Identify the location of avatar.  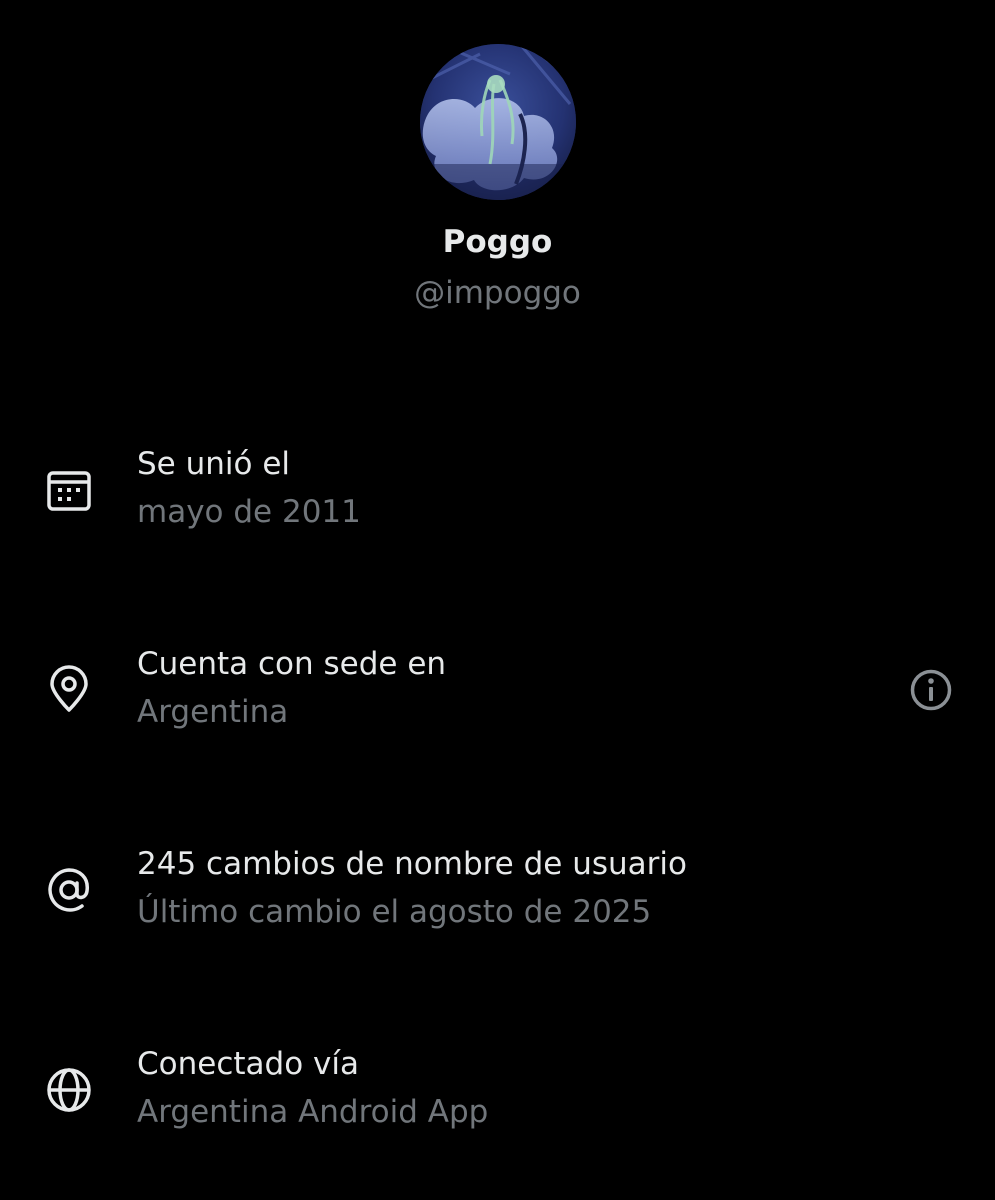
(498, 122).